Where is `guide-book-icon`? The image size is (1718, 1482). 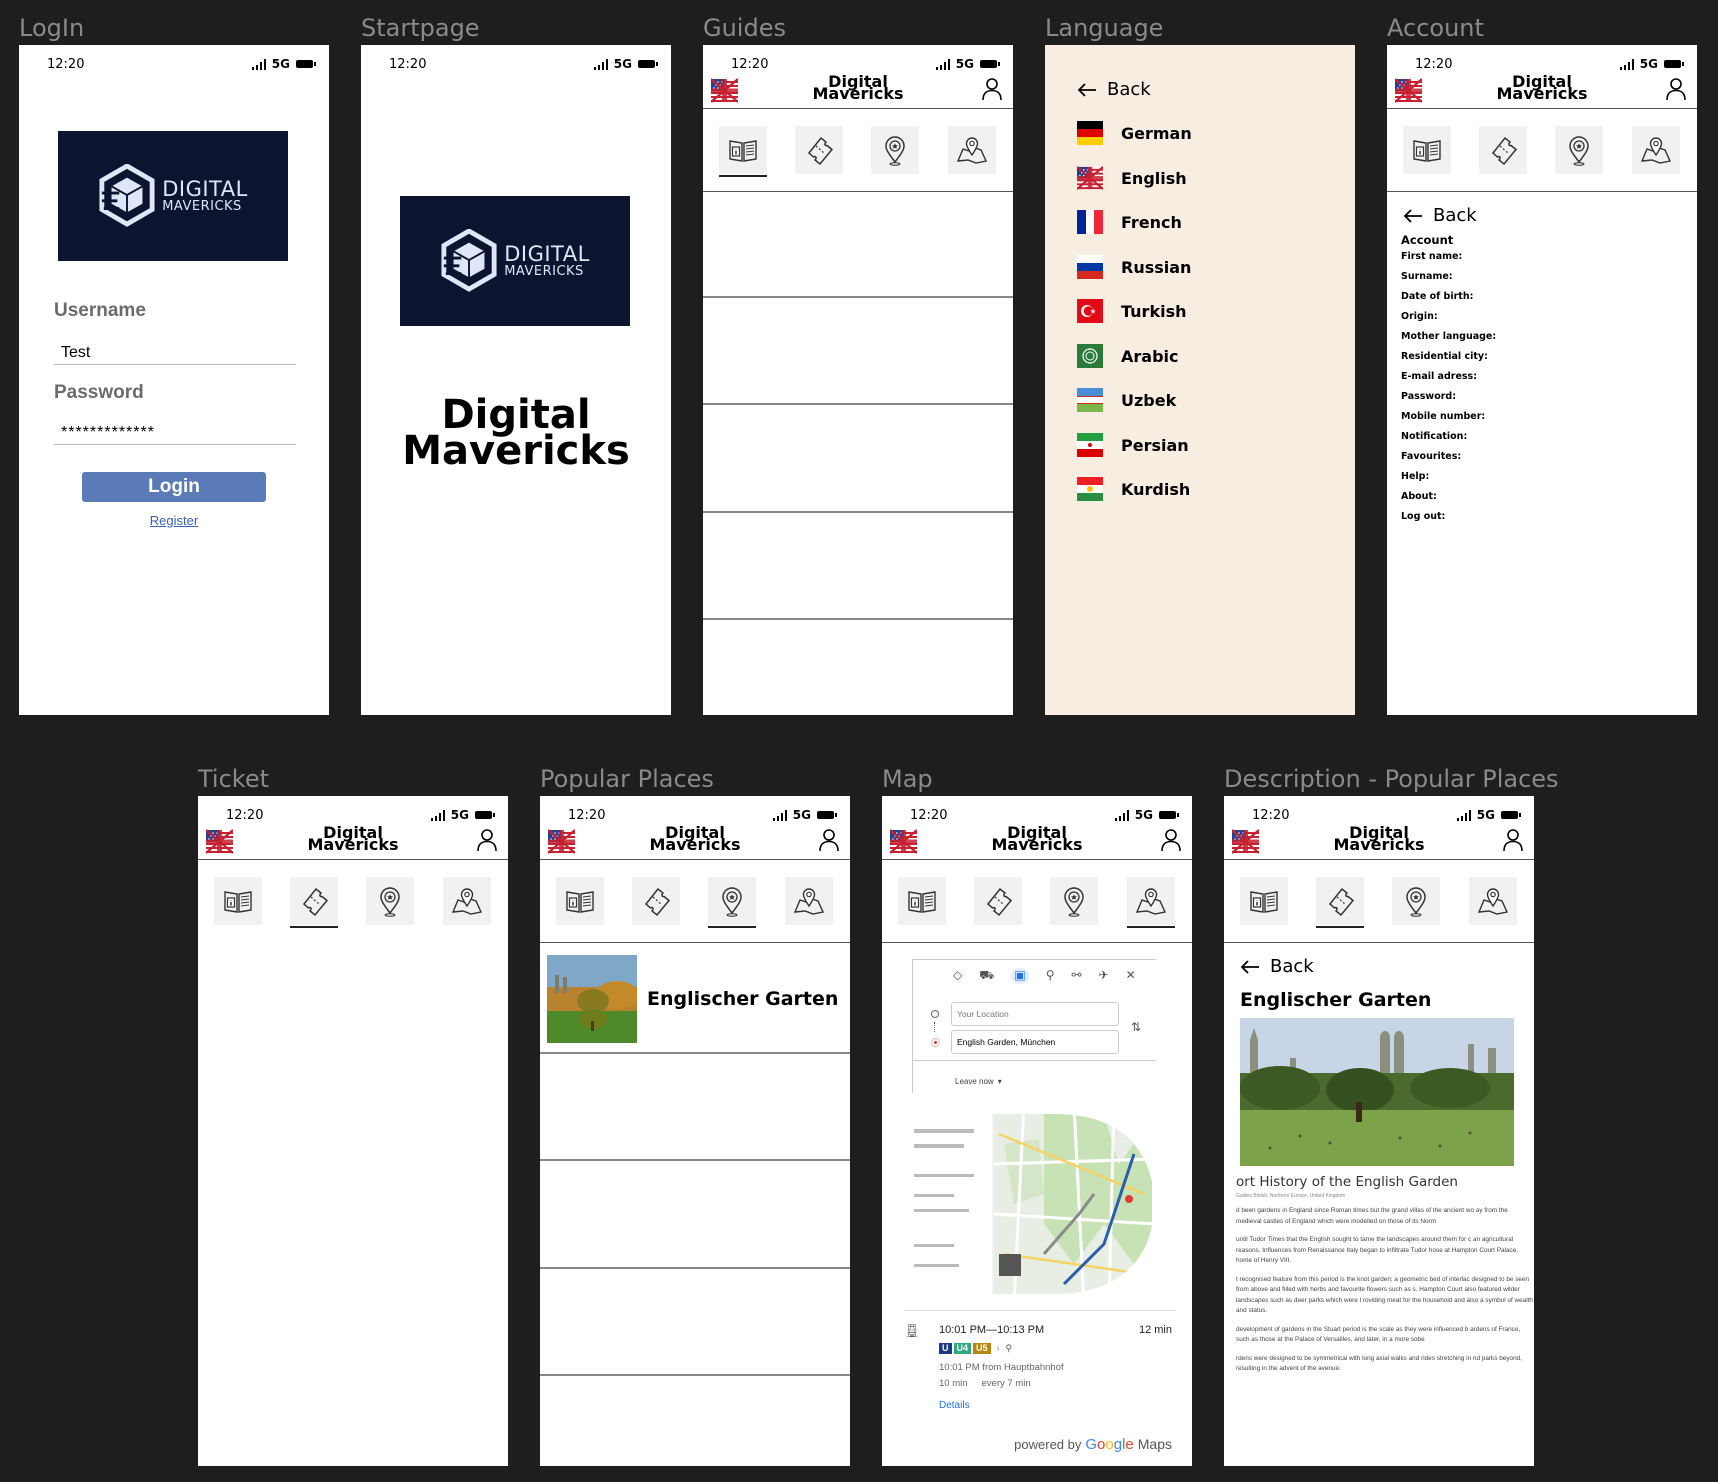
guide-book-icon is located at coordinates (1264, 901).